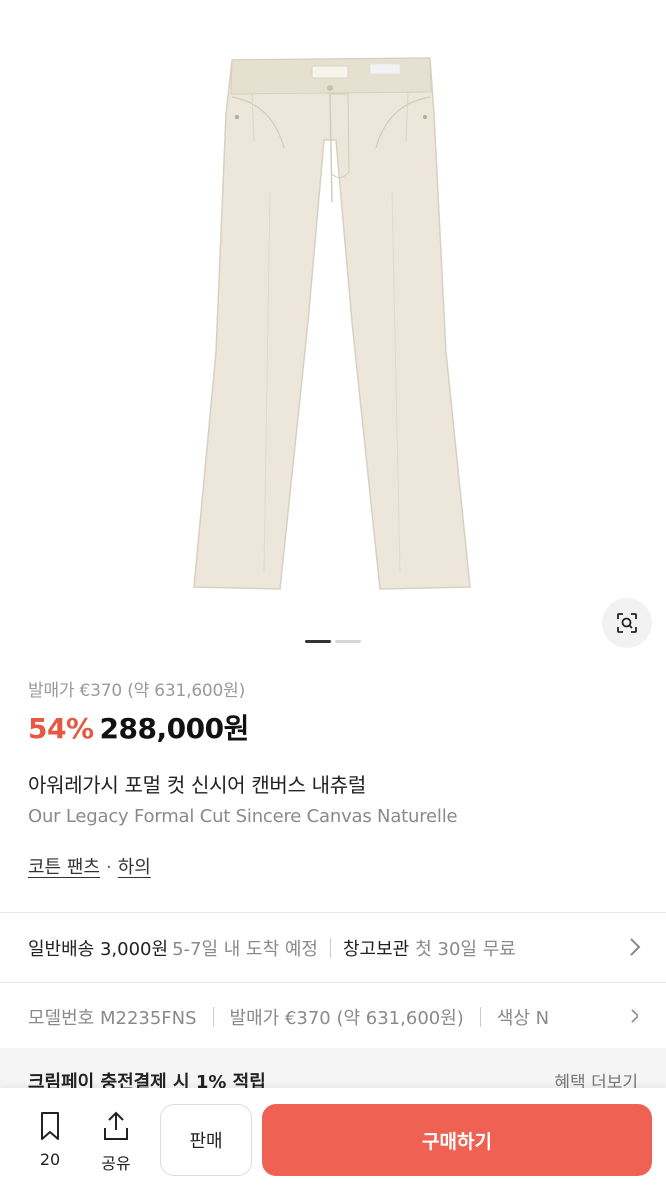 The height and width of the screenshot is (1200, 666). Describe the element at coordinates (112, 1018) in the screenshot. I see `model-number: 모델번호 M2235FNS` at that location.